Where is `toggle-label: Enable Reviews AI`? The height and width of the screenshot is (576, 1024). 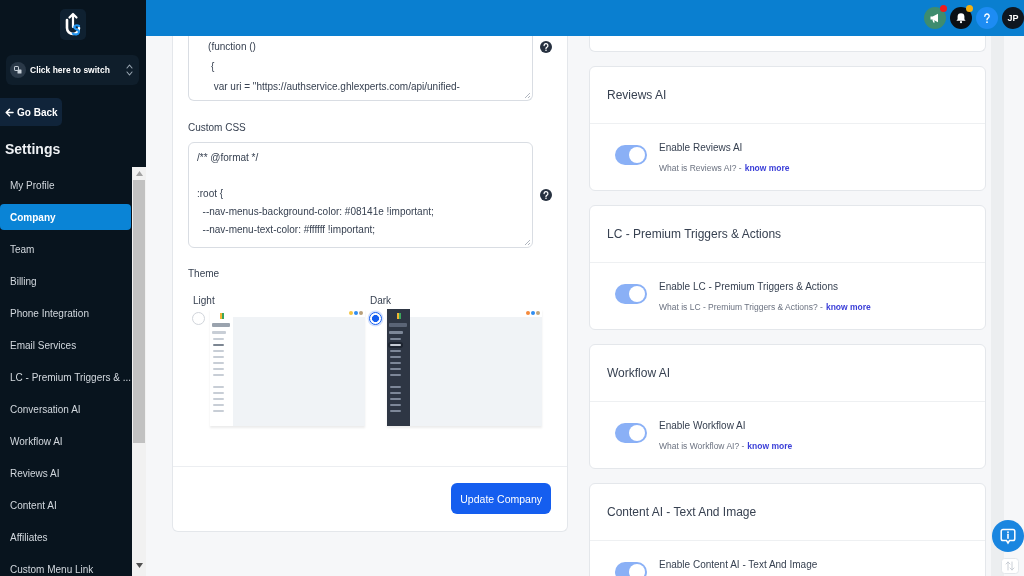
toggle-label: Enable Reviews AI is located at coordinates (701, 148).